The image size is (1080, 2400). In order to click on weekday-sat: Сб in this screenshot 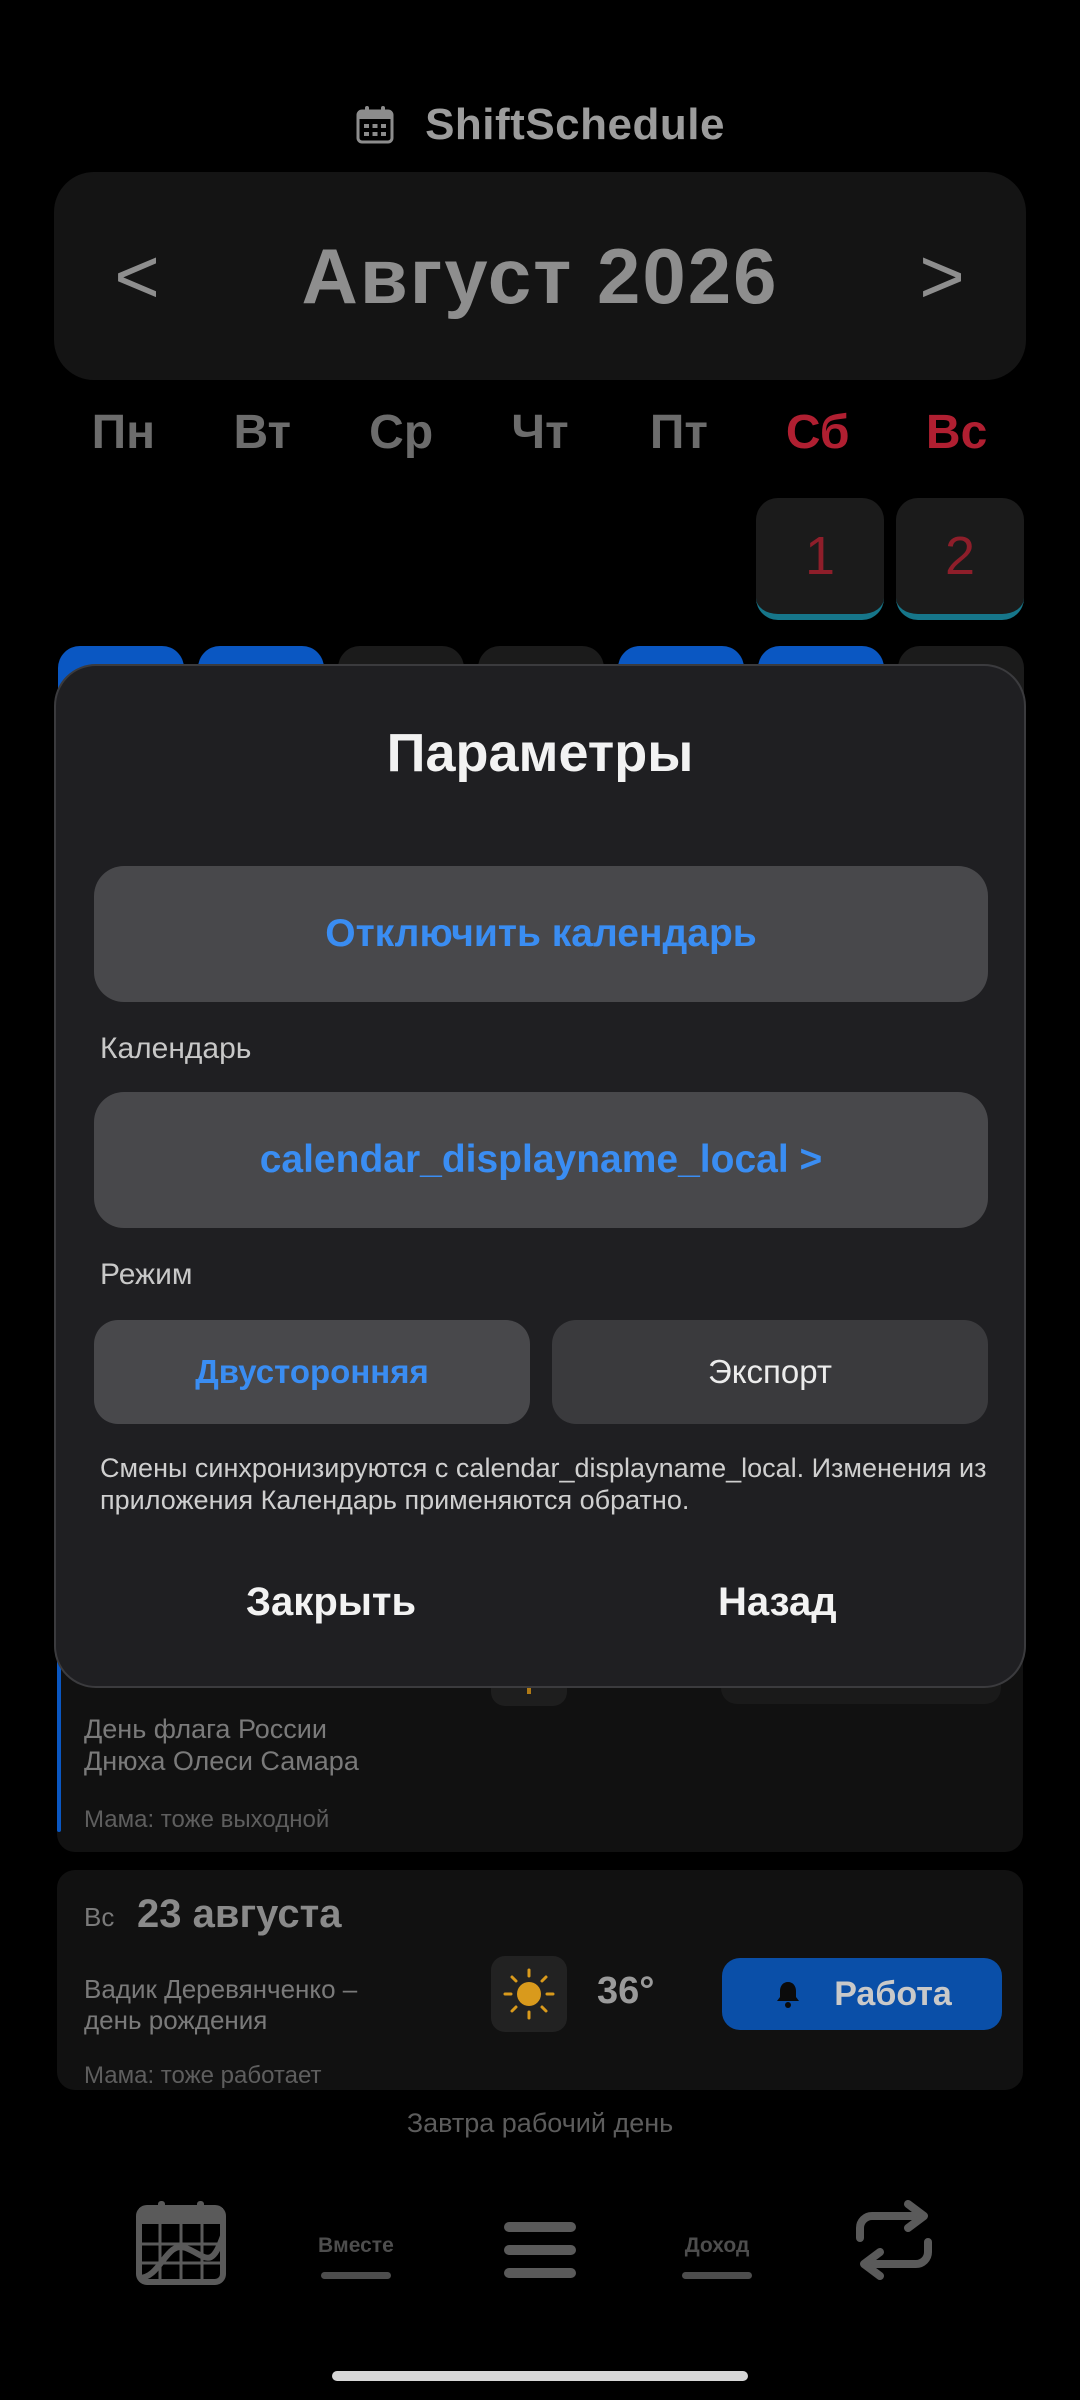, I will do `click(817, 432)`.